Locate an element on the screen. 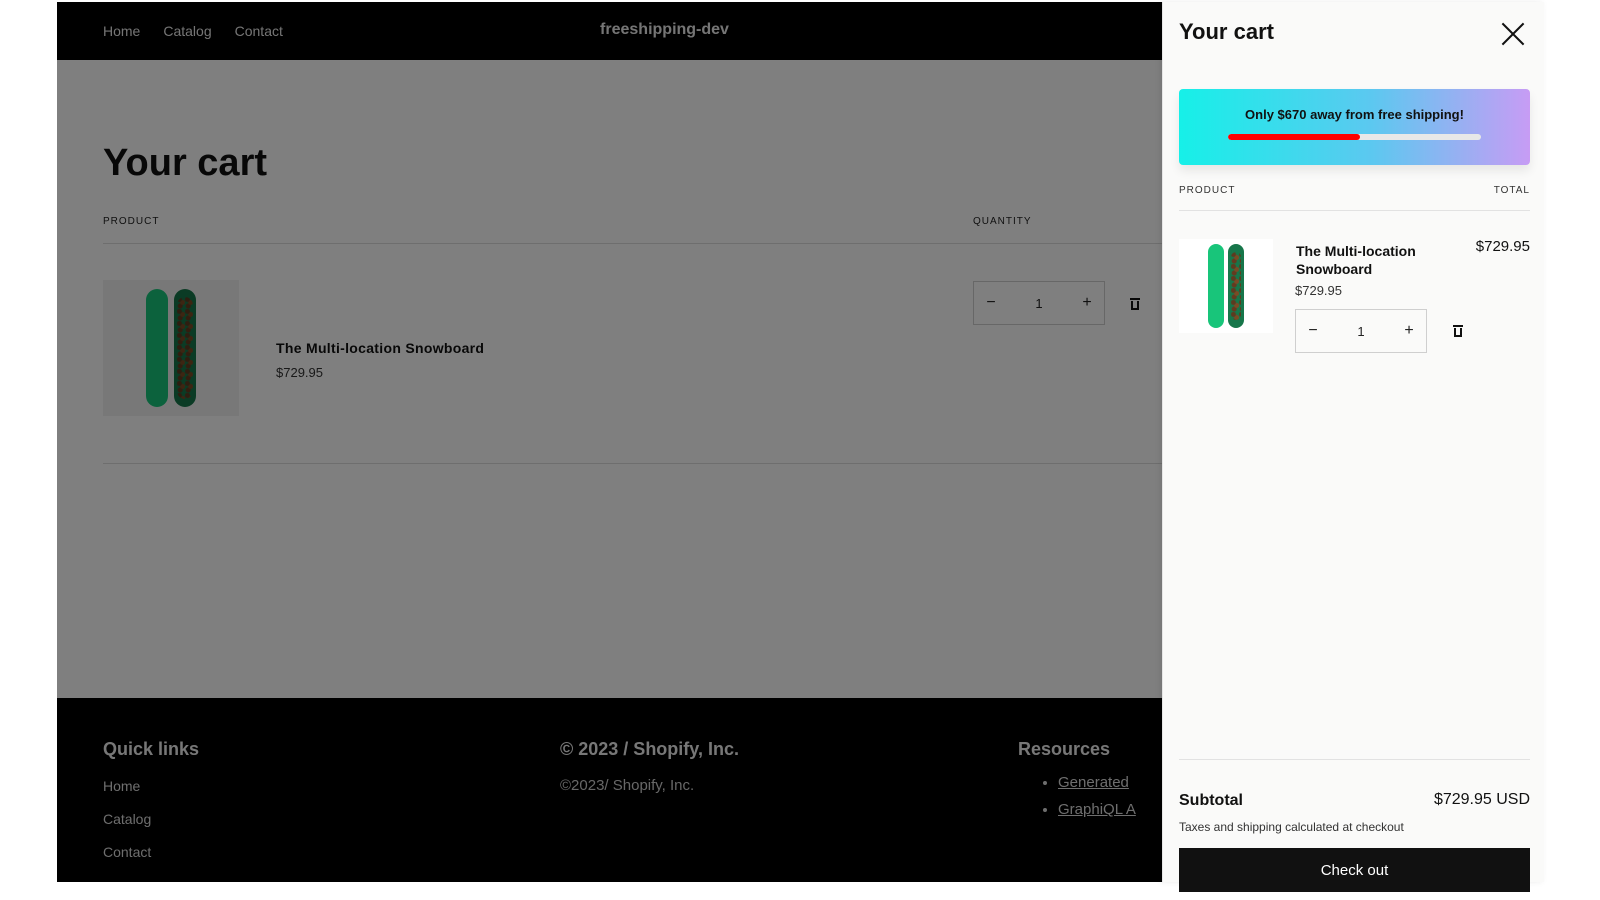 The width and height of the screenshot is (1600, 900). drawer-item-price: $729.95 is located at coordinates (1318, 290).